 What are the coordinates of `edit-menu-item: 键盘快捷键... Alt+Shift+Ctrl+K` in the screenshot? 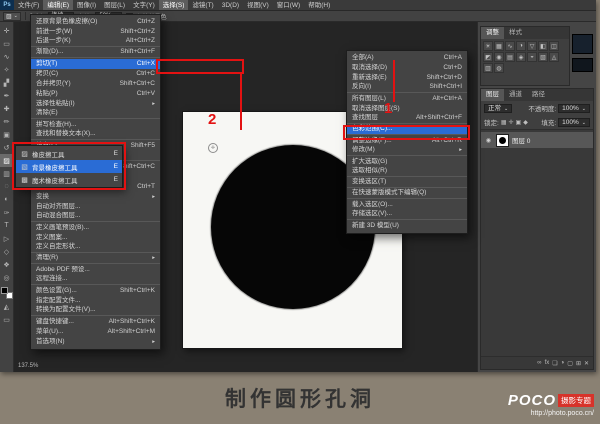 It's located at (95, 322).